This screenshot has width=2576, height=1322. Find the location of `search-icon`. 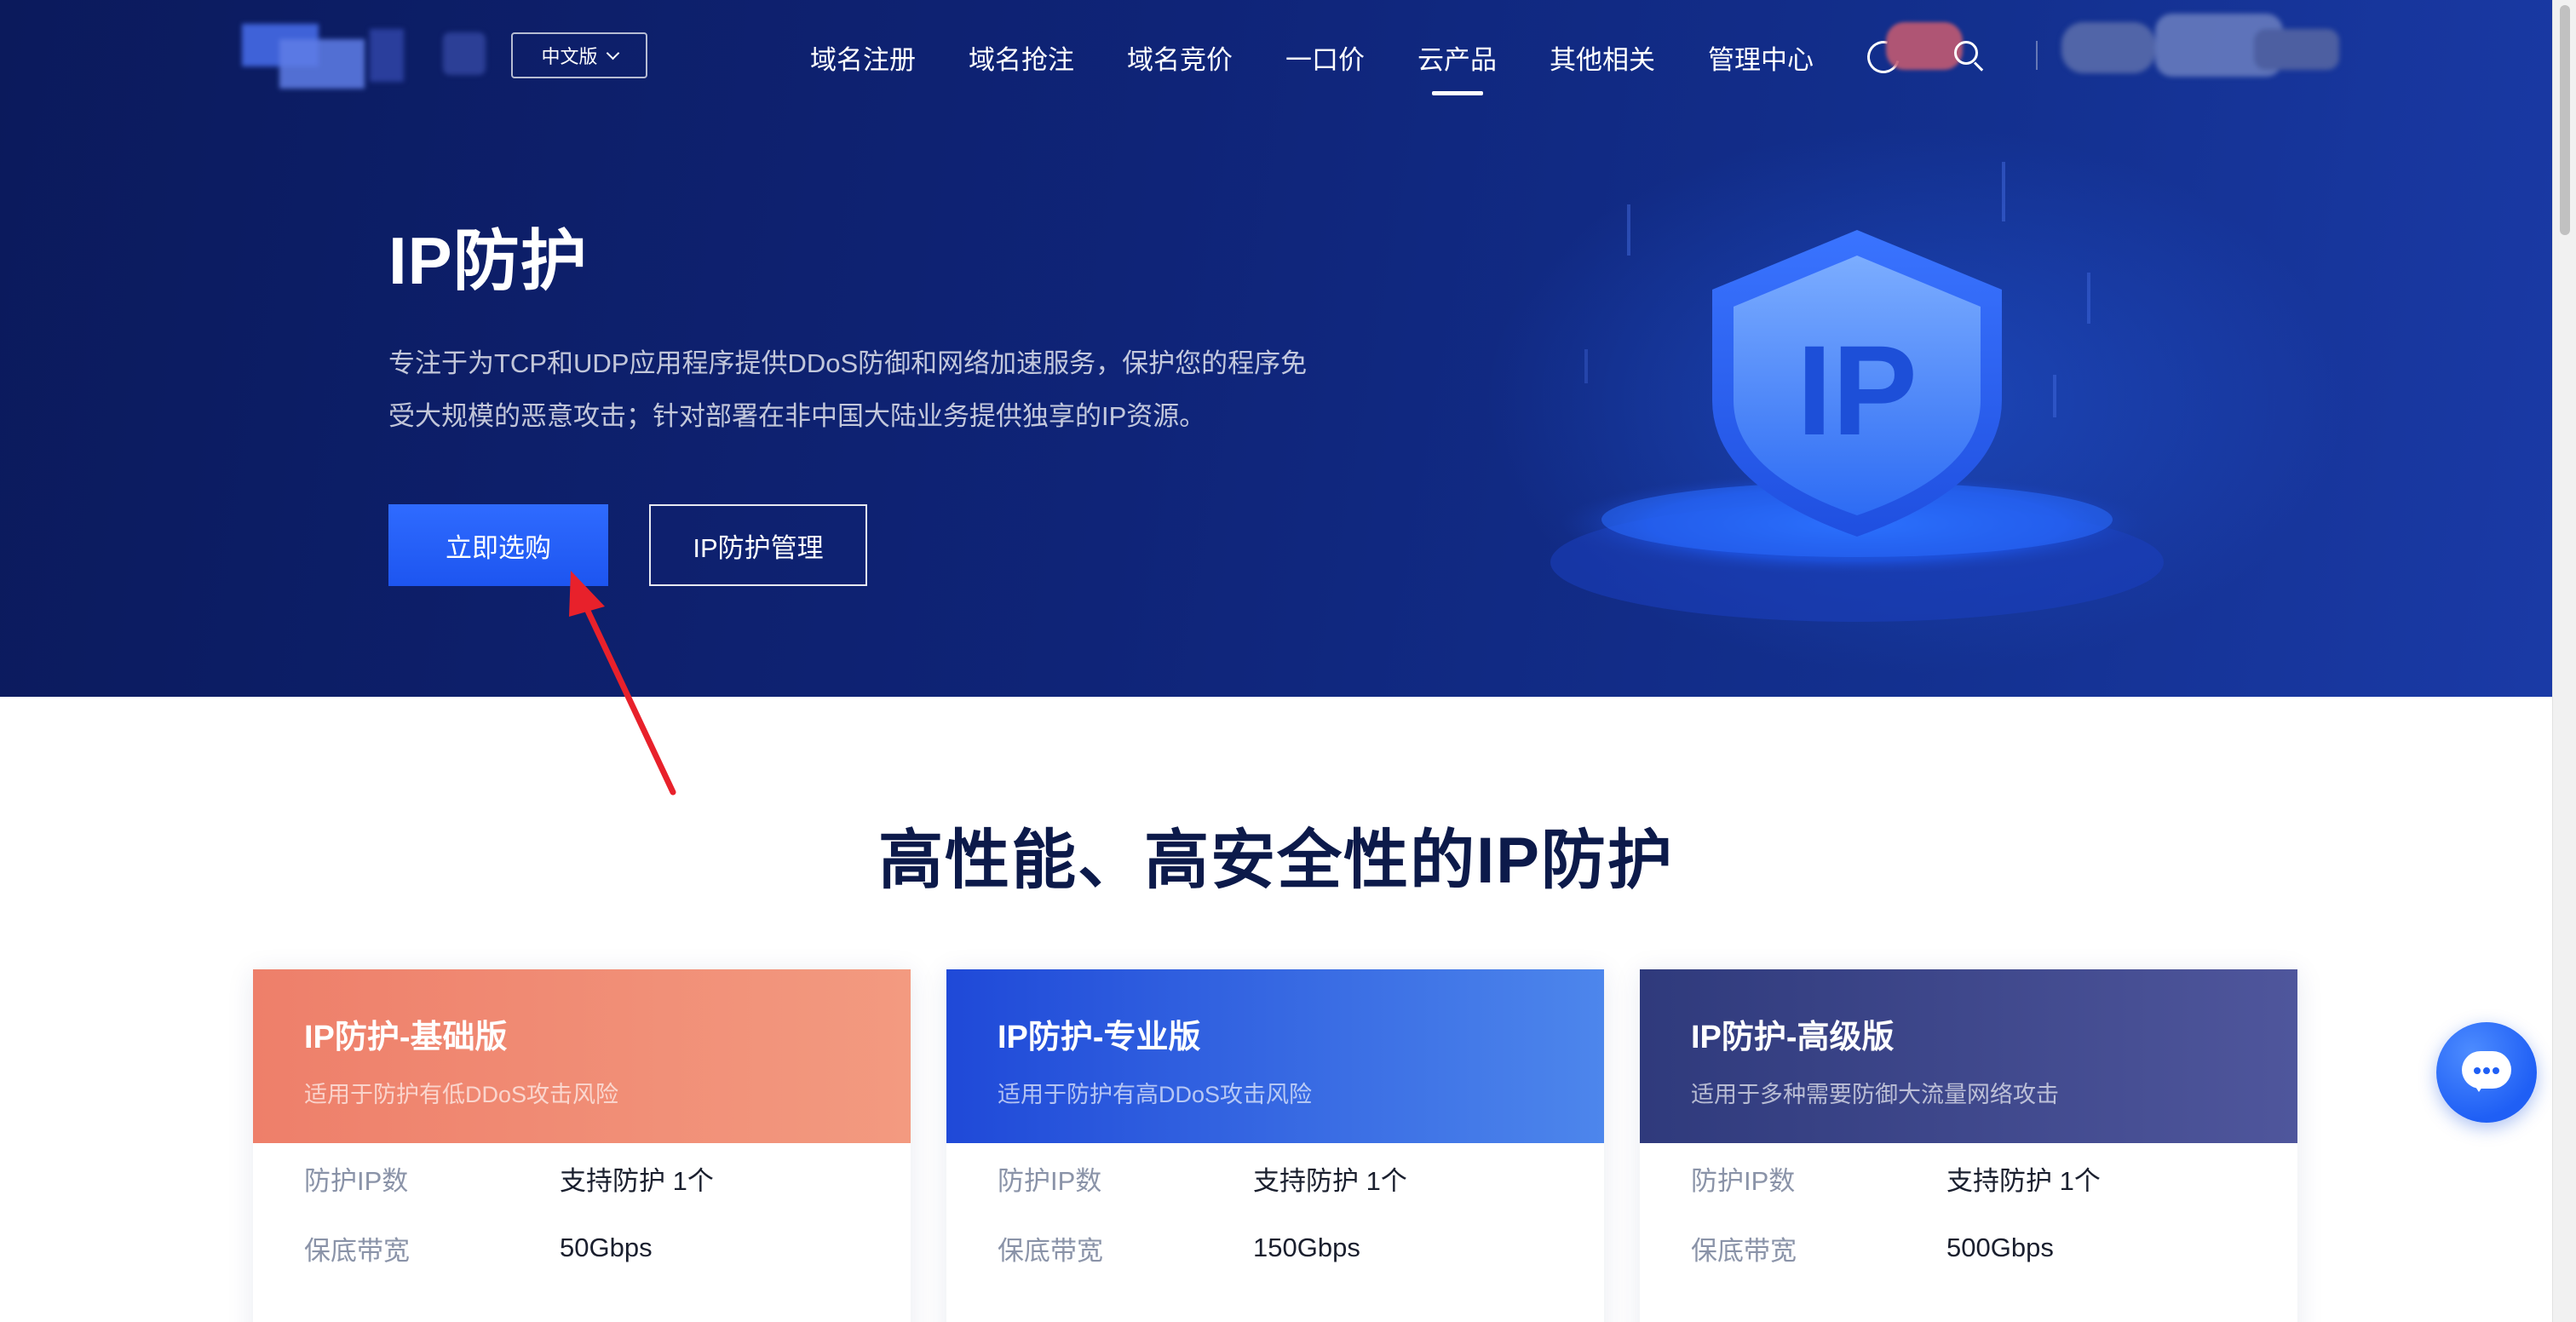

search-icon is located at coordinates (1970, 58).